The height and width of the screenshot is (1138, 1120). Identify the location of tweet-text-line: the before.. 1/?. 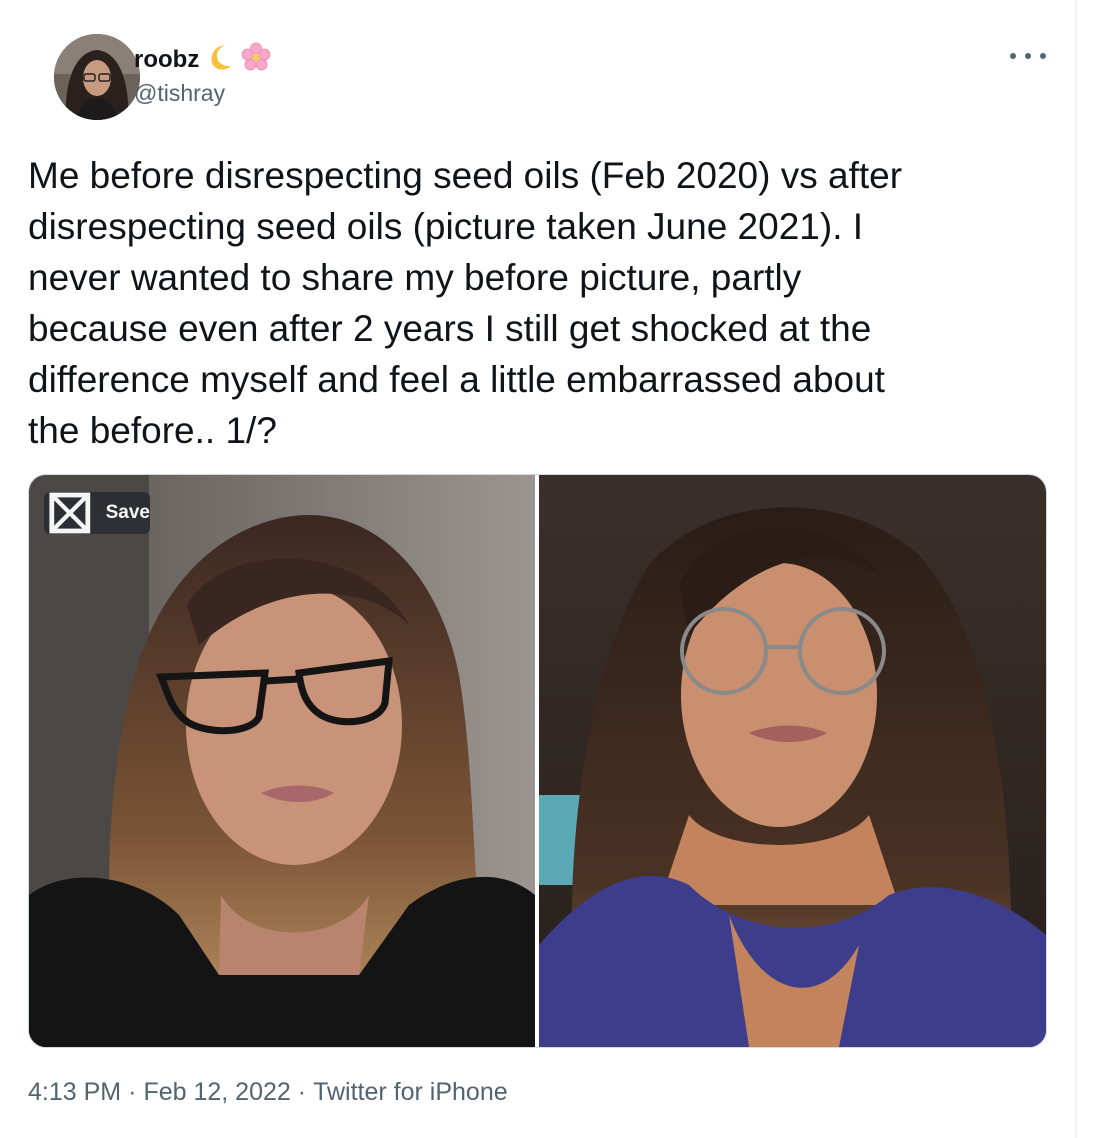
(152, 430).